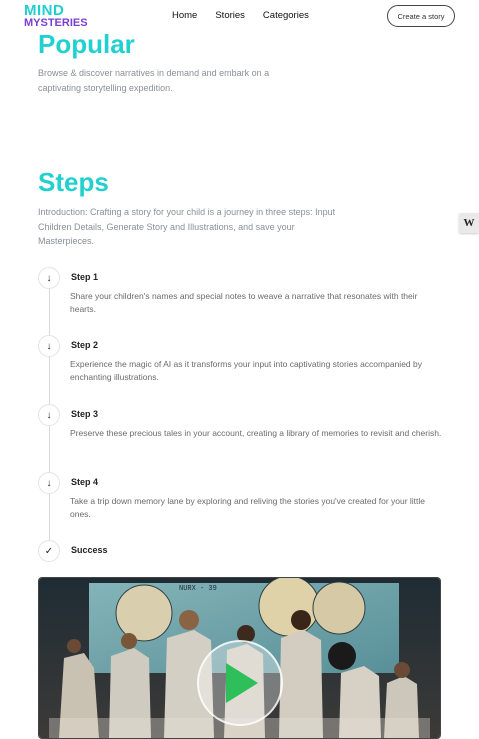 The width and height of the screenshot is (479, 739). Describe the element at coordinates (86, 44) in the screenshot. I see `popular-heading: Popular` at that location.